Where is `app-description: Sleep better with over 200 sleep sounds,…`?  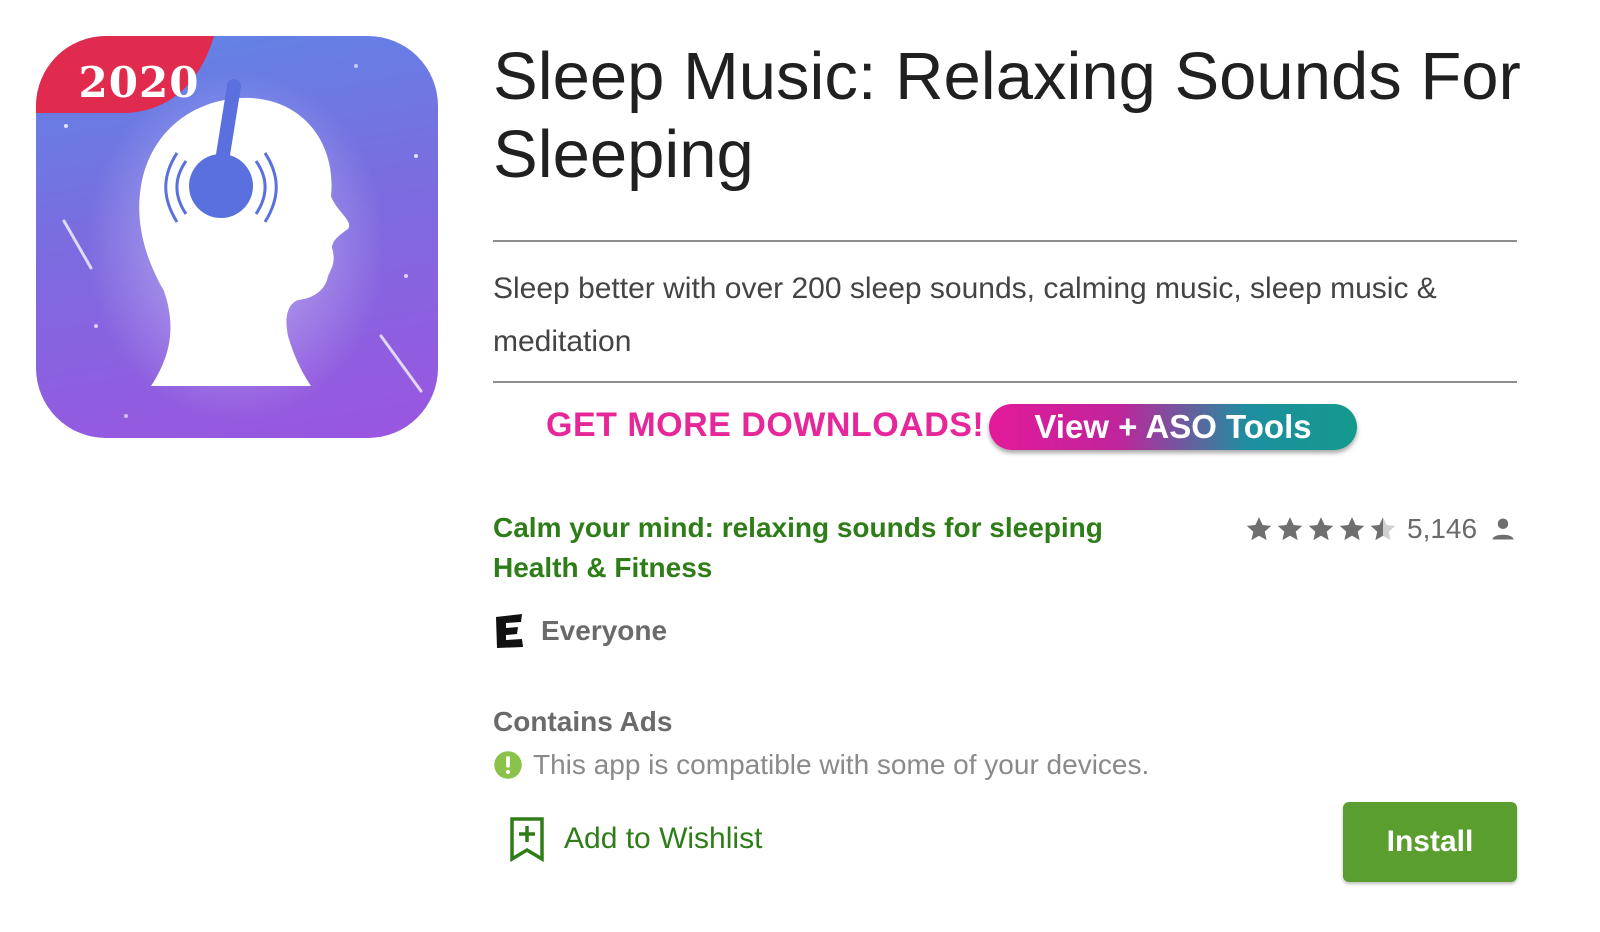 app-description: Sleep better with over 200 sleep sounds,… is located at coordinates (965, 315).